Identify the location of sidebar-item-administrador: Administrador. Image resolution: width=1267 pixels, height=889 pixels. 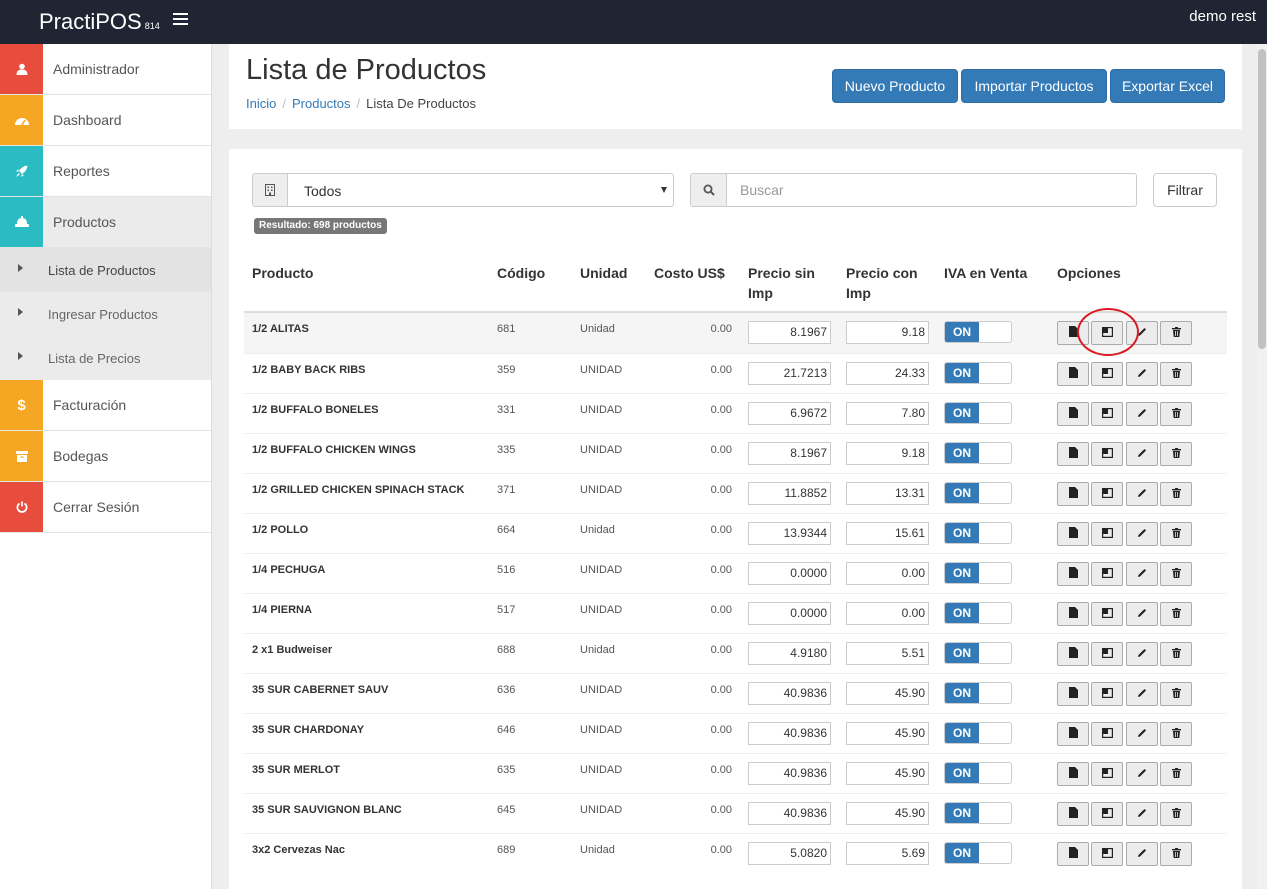
(105, 69).